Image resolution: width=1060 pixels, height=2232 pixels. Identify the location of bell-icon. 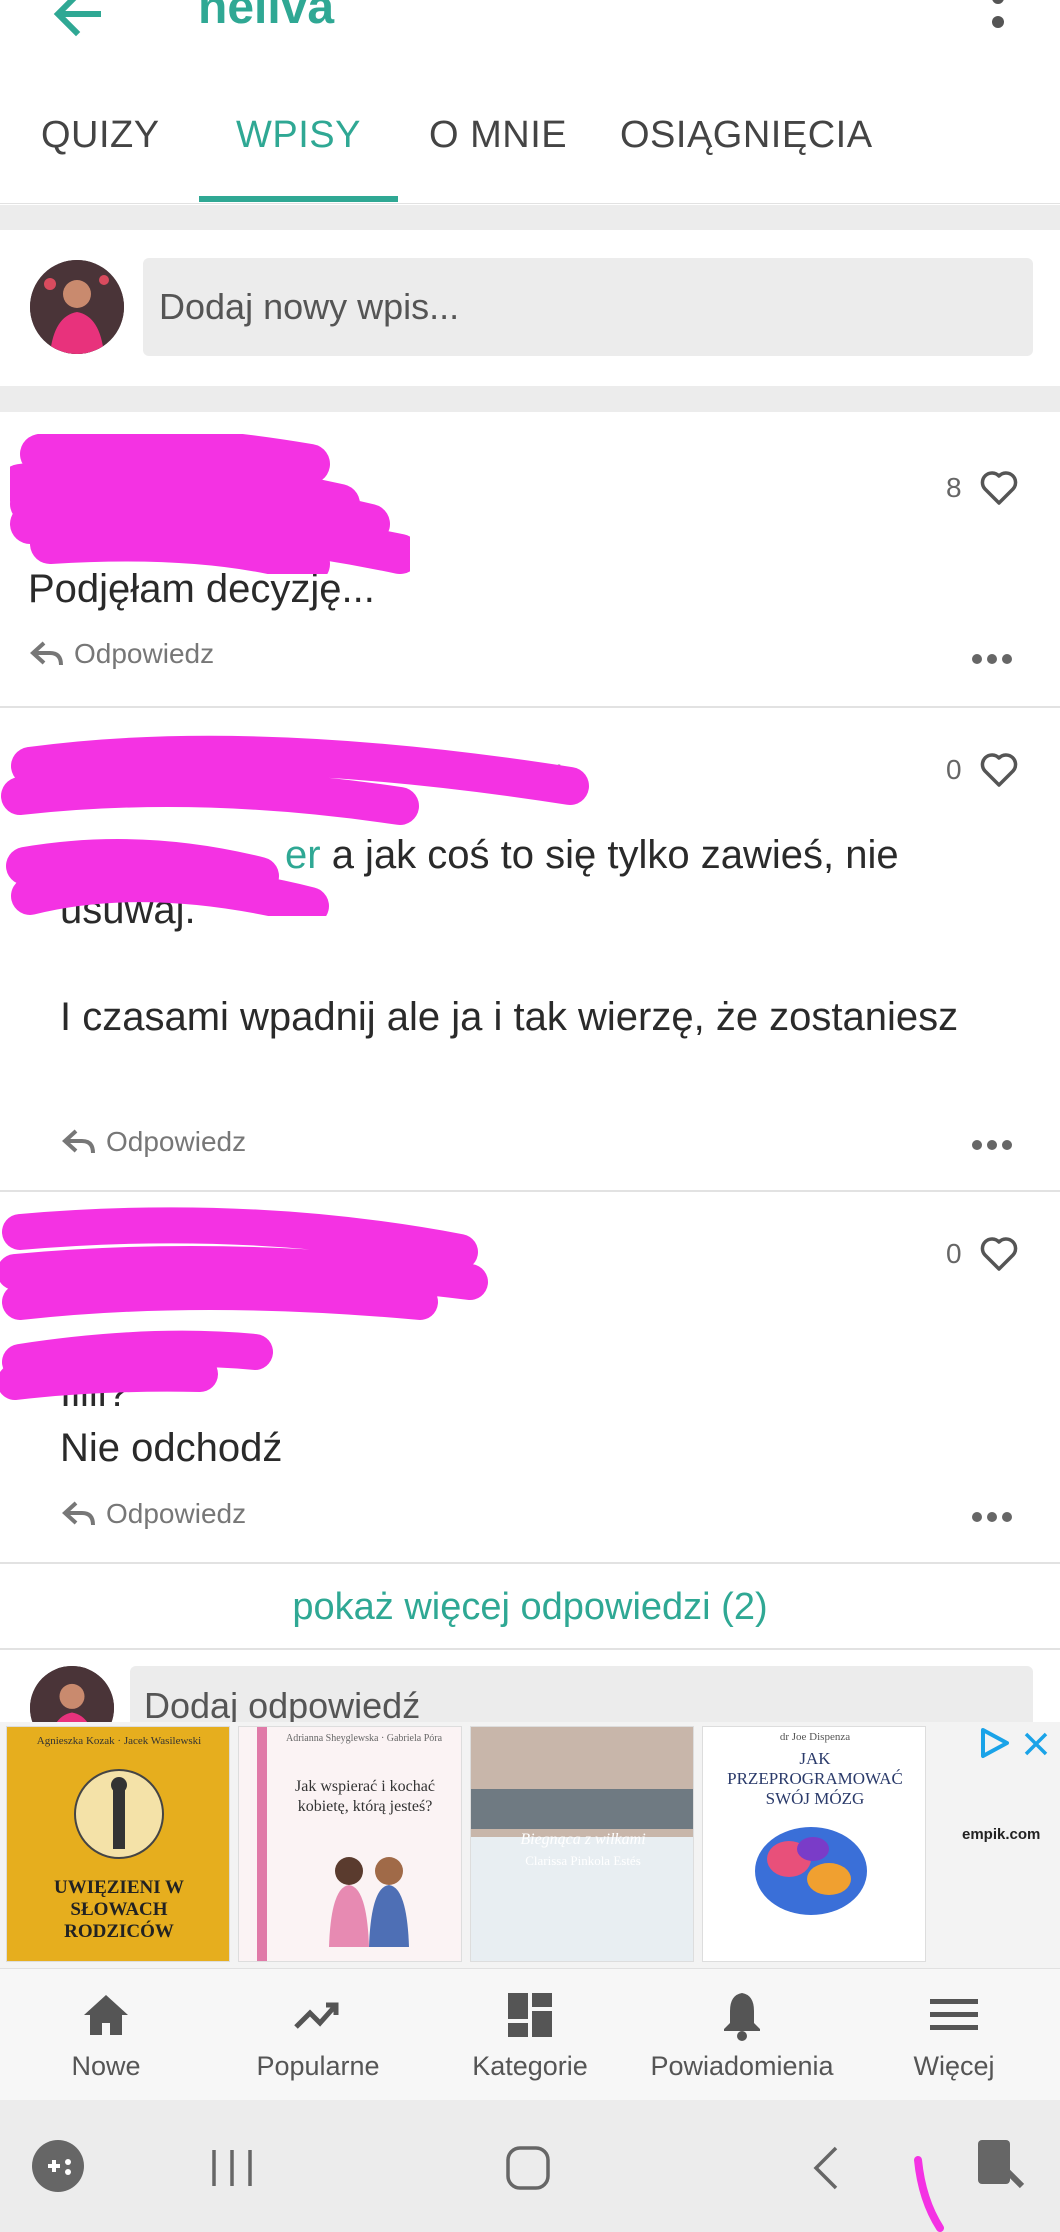
(742, 2017).